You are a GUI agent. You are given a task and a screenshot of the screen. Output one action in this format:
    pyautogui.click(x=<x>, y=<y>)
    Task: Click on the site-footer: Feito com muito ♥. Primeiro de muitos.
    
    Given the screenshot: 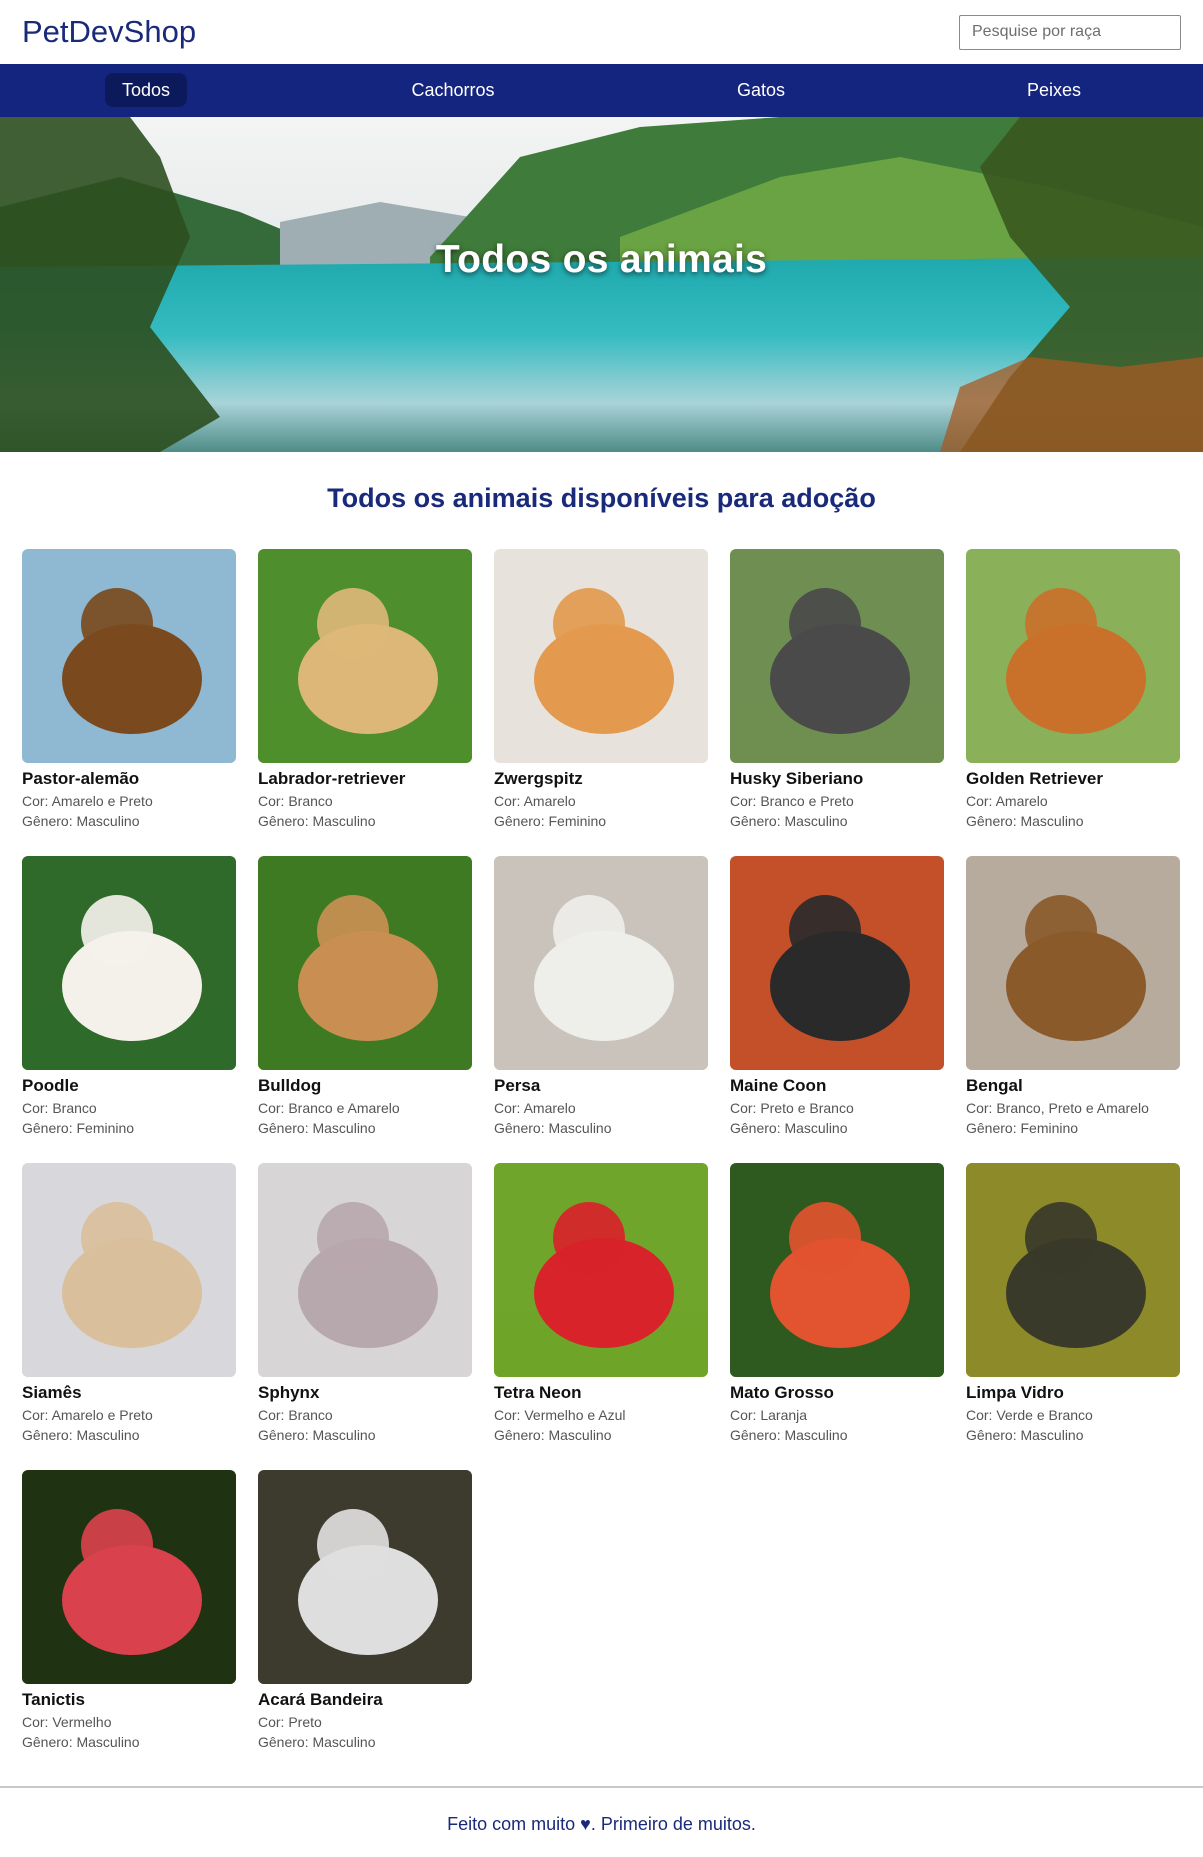 What is the action you would take?
    pyautogui.click(x=601, y=1810)
    